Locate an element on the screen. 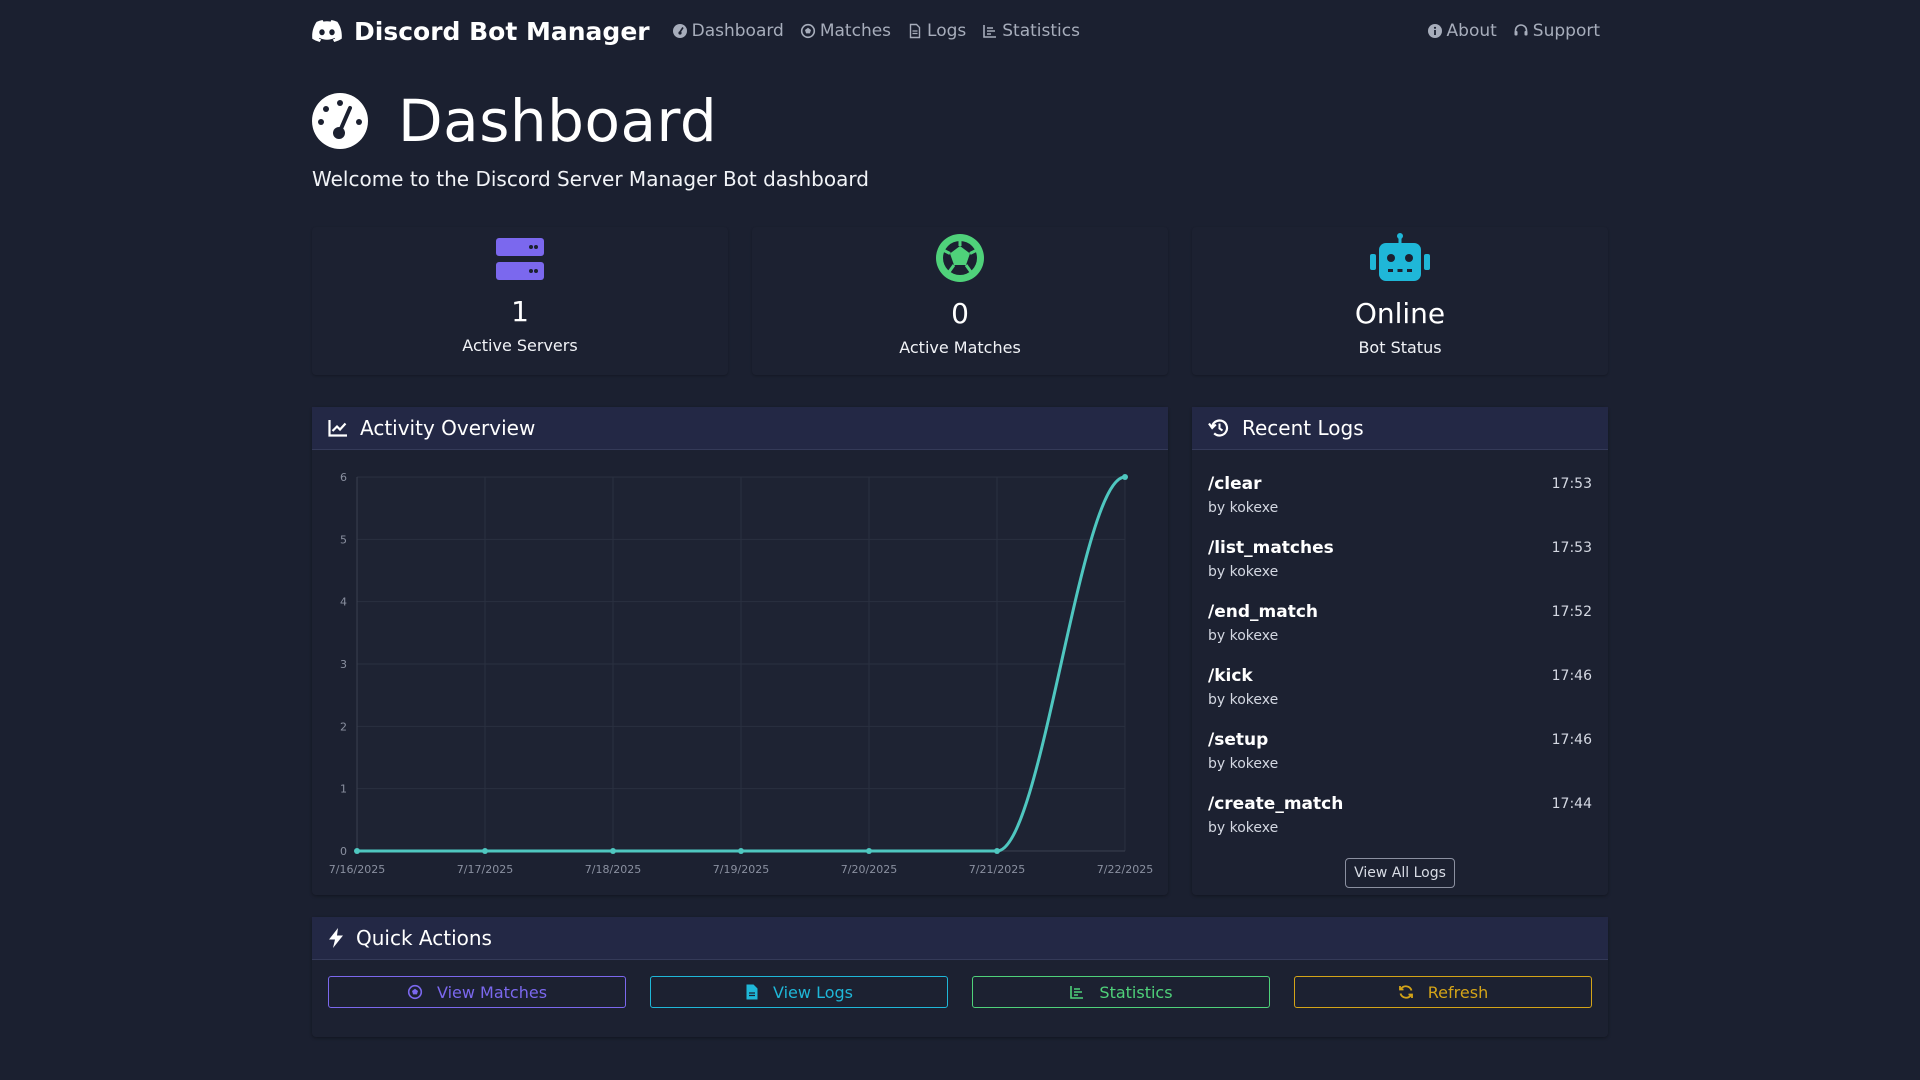  button-label: Refresh is located at coordinates (1458, 992).